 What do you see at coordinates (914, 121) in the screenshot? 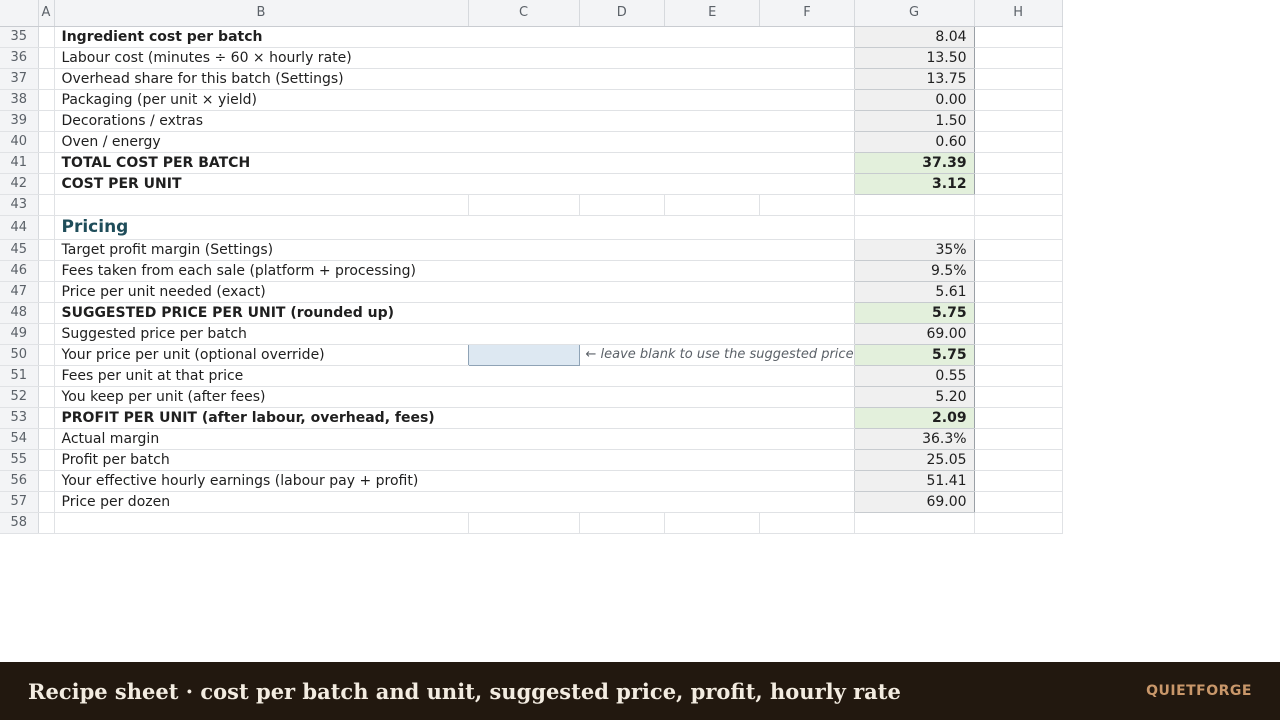
I see `row-value: 1.50` at bounding box center [914, 121].